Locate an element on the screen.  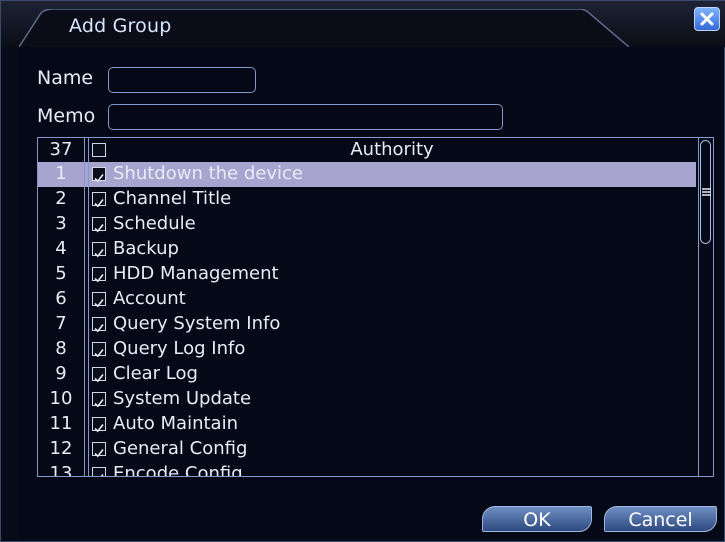
row-number: 12 is located at coordinates (61, 448).